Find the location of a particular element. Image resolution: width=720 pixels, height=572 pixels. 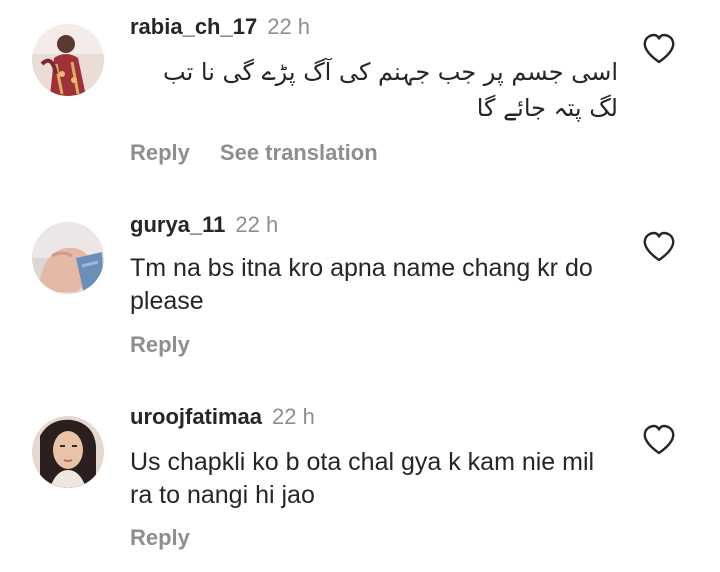

comment-header: gurya_11 22 h is located at coordinates (204, 225).